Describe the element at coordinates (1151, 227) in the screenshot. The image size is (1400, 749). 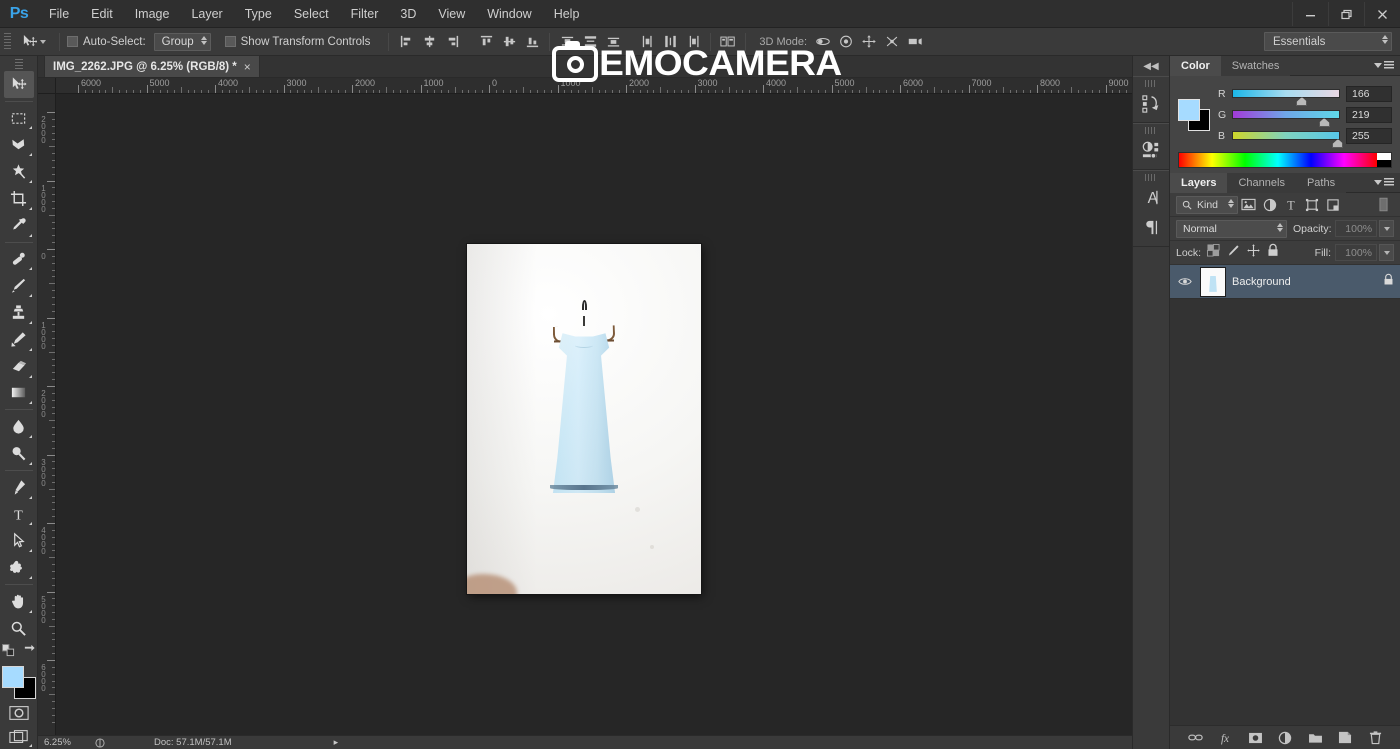
I see `paragraph-panel-icon` at that location.